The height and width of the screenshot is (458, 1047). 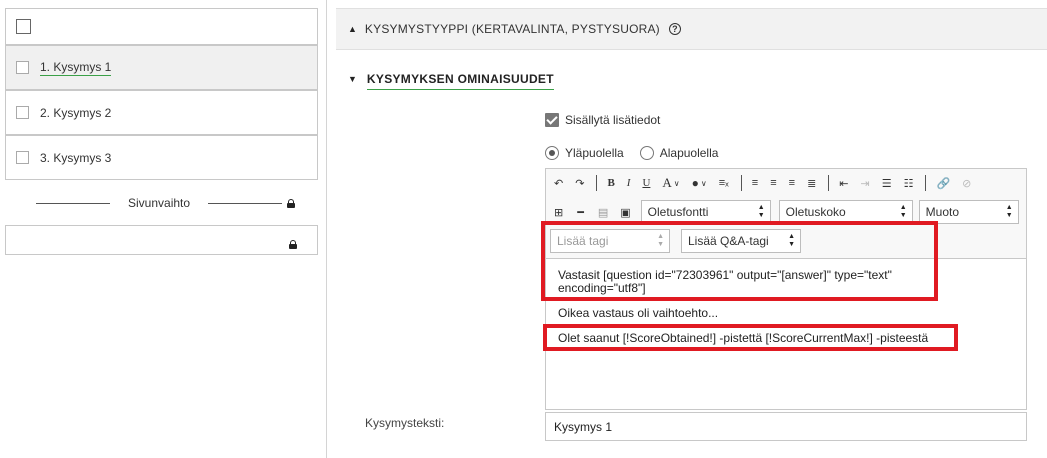 I want to click on question-text-input: Kysymys 1, so click(x=786, y=426).